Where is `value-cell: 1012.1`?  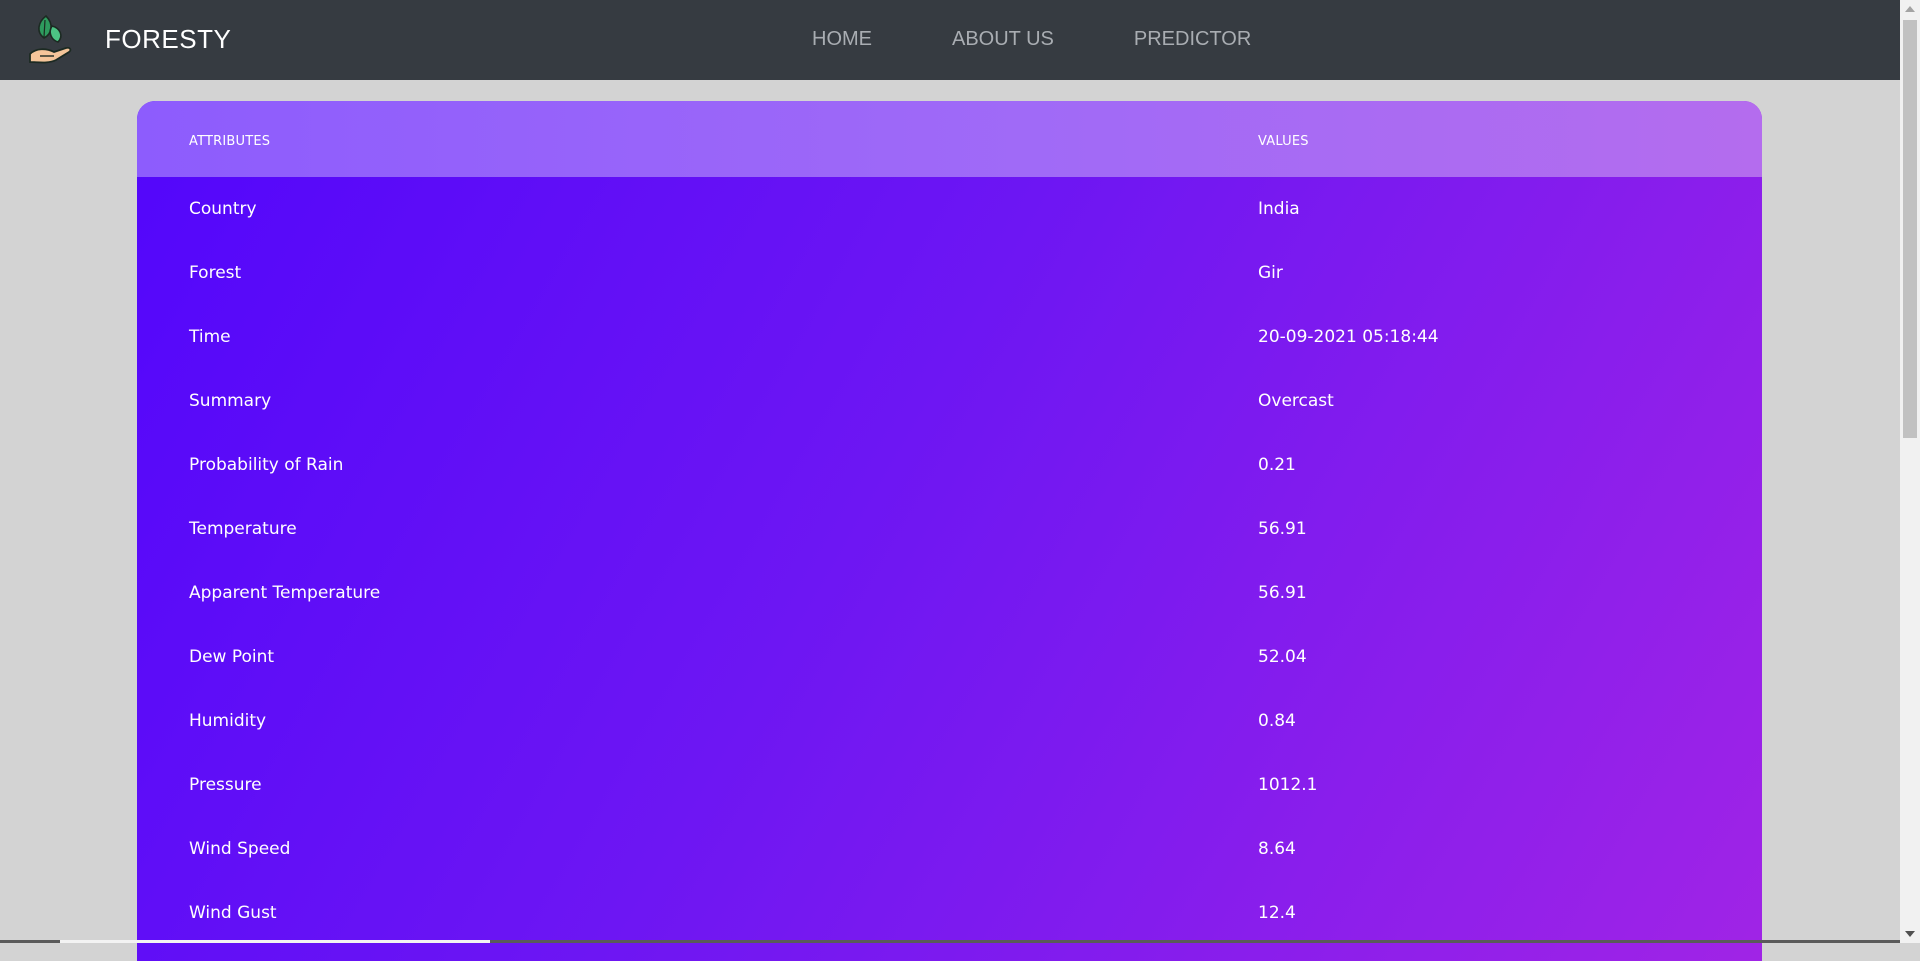
value-cell: 1012.1 is located at coordinates (1288, 785).